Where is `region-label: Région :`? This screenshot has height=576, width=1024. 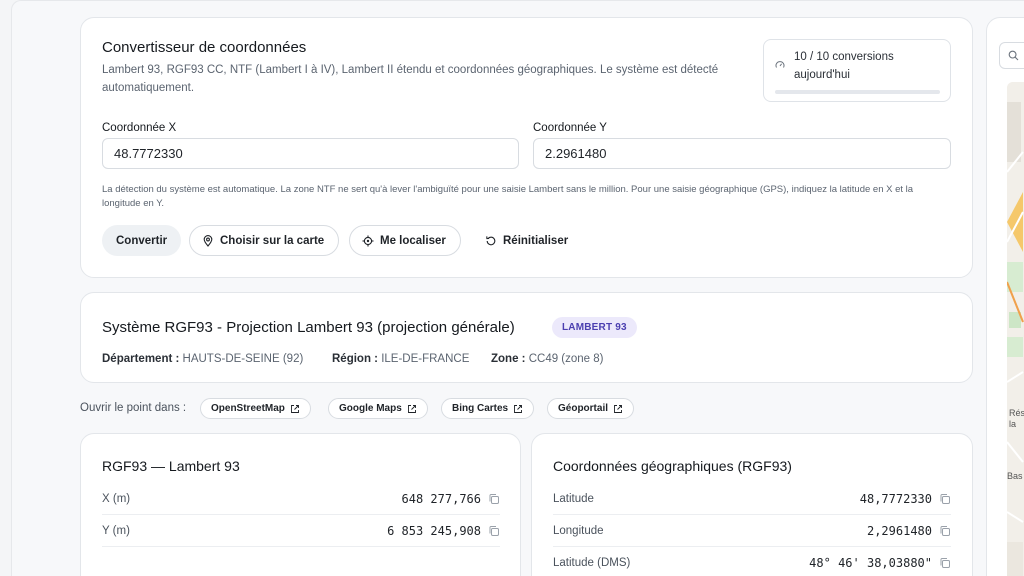
region-label: Région : is located at coordinates (355, 359).